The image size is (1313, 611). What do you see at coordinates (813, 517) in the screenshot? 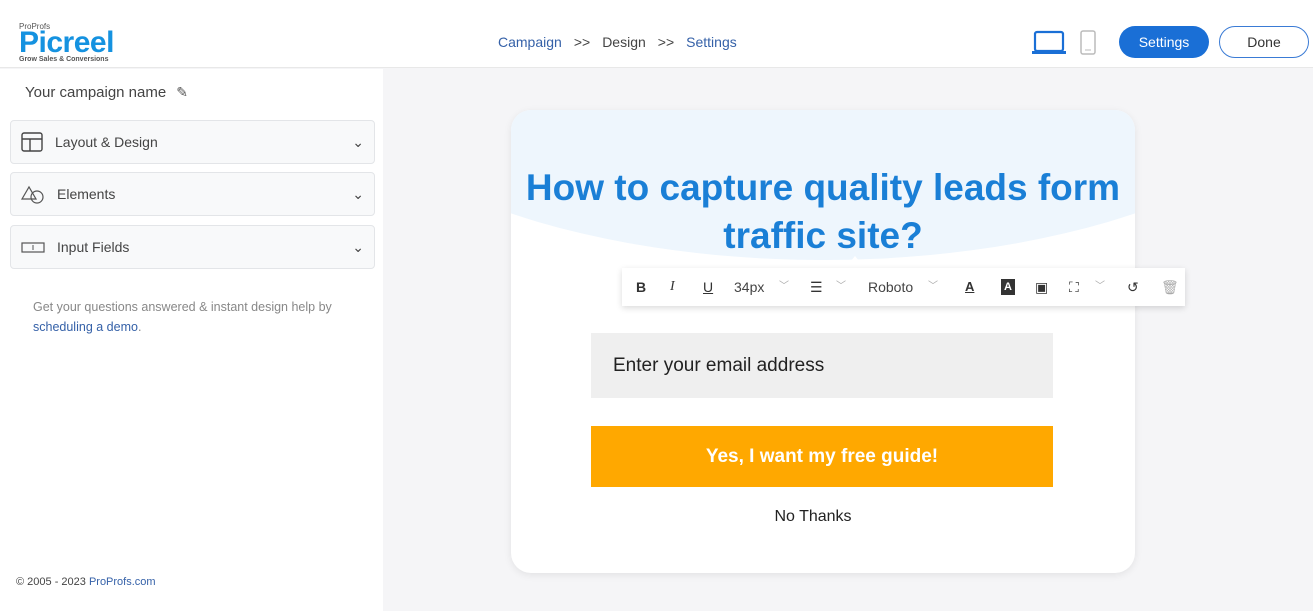
I see `no-thanks-link: No Thanks` at bounding box center [813, 517].